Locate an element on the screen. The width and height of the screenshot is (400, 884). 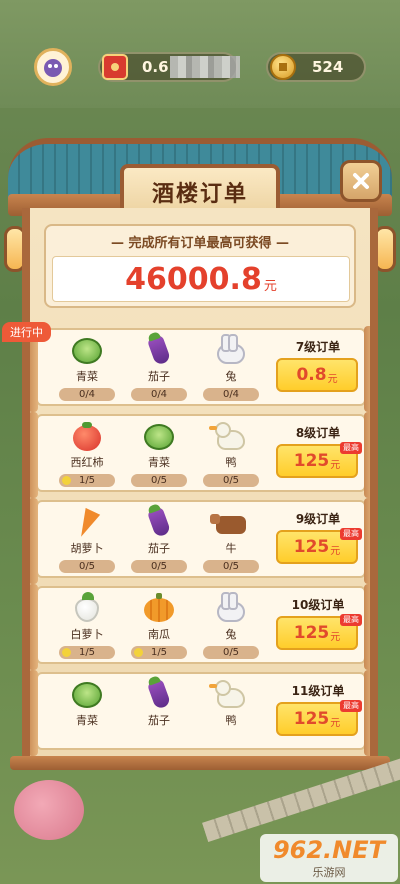
radish-icon is located at coordinates (87, 608).